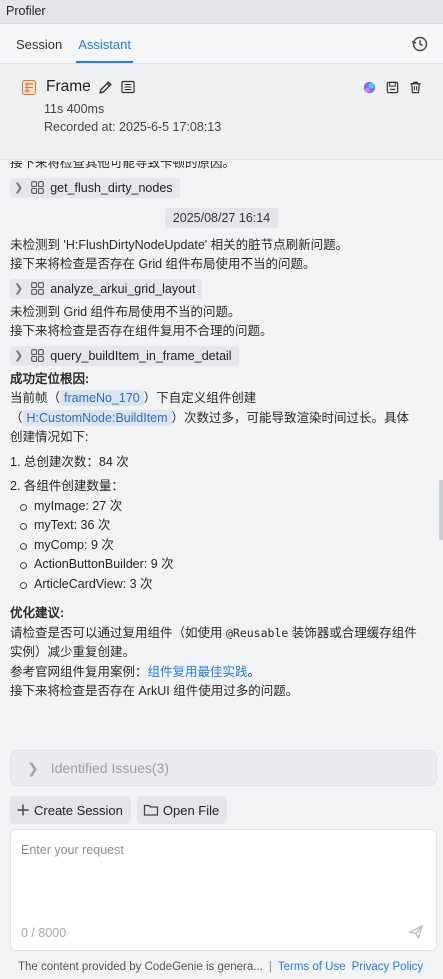 The height and width of the screenshot is (979, 443). Describe the element at coordinates (118, 632) in the screenshot. I see `text-span: 请检查是否可以通过复用组件（如使用` at that location.